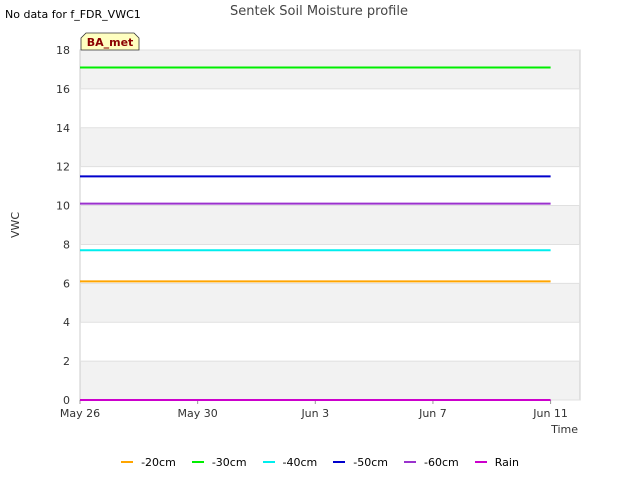 The width and height of the screenshot is (640, 480). What do you see at coordinates (198, 413) in the screenshot?
I see `x-tick-label: May 30` at bounding box center [198, 413].